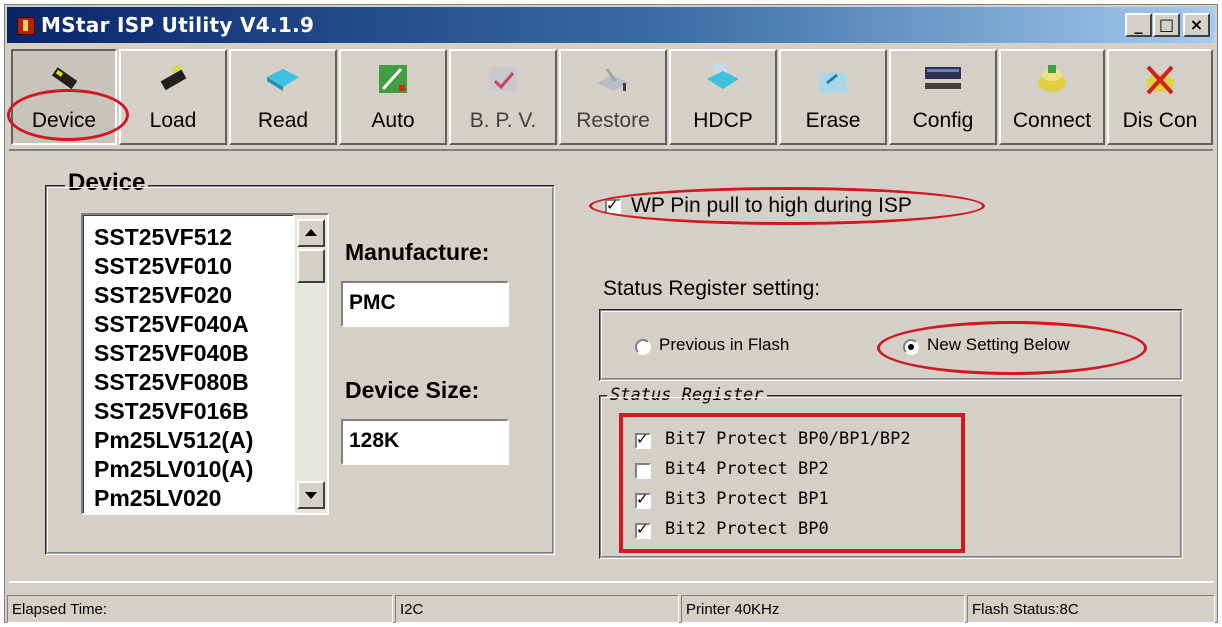 The width and height of the screenshot is (1222, 627). I want to click on disconnect-button: Dis Con, so click(1160, 97).